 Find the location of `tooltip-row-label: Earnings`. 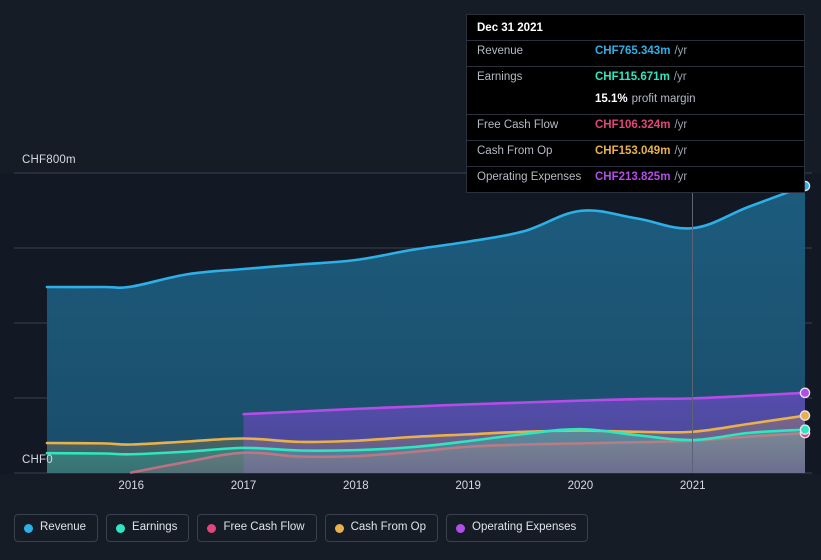

tooltip-row-label: Earnings is located at coordinates (500, 77).